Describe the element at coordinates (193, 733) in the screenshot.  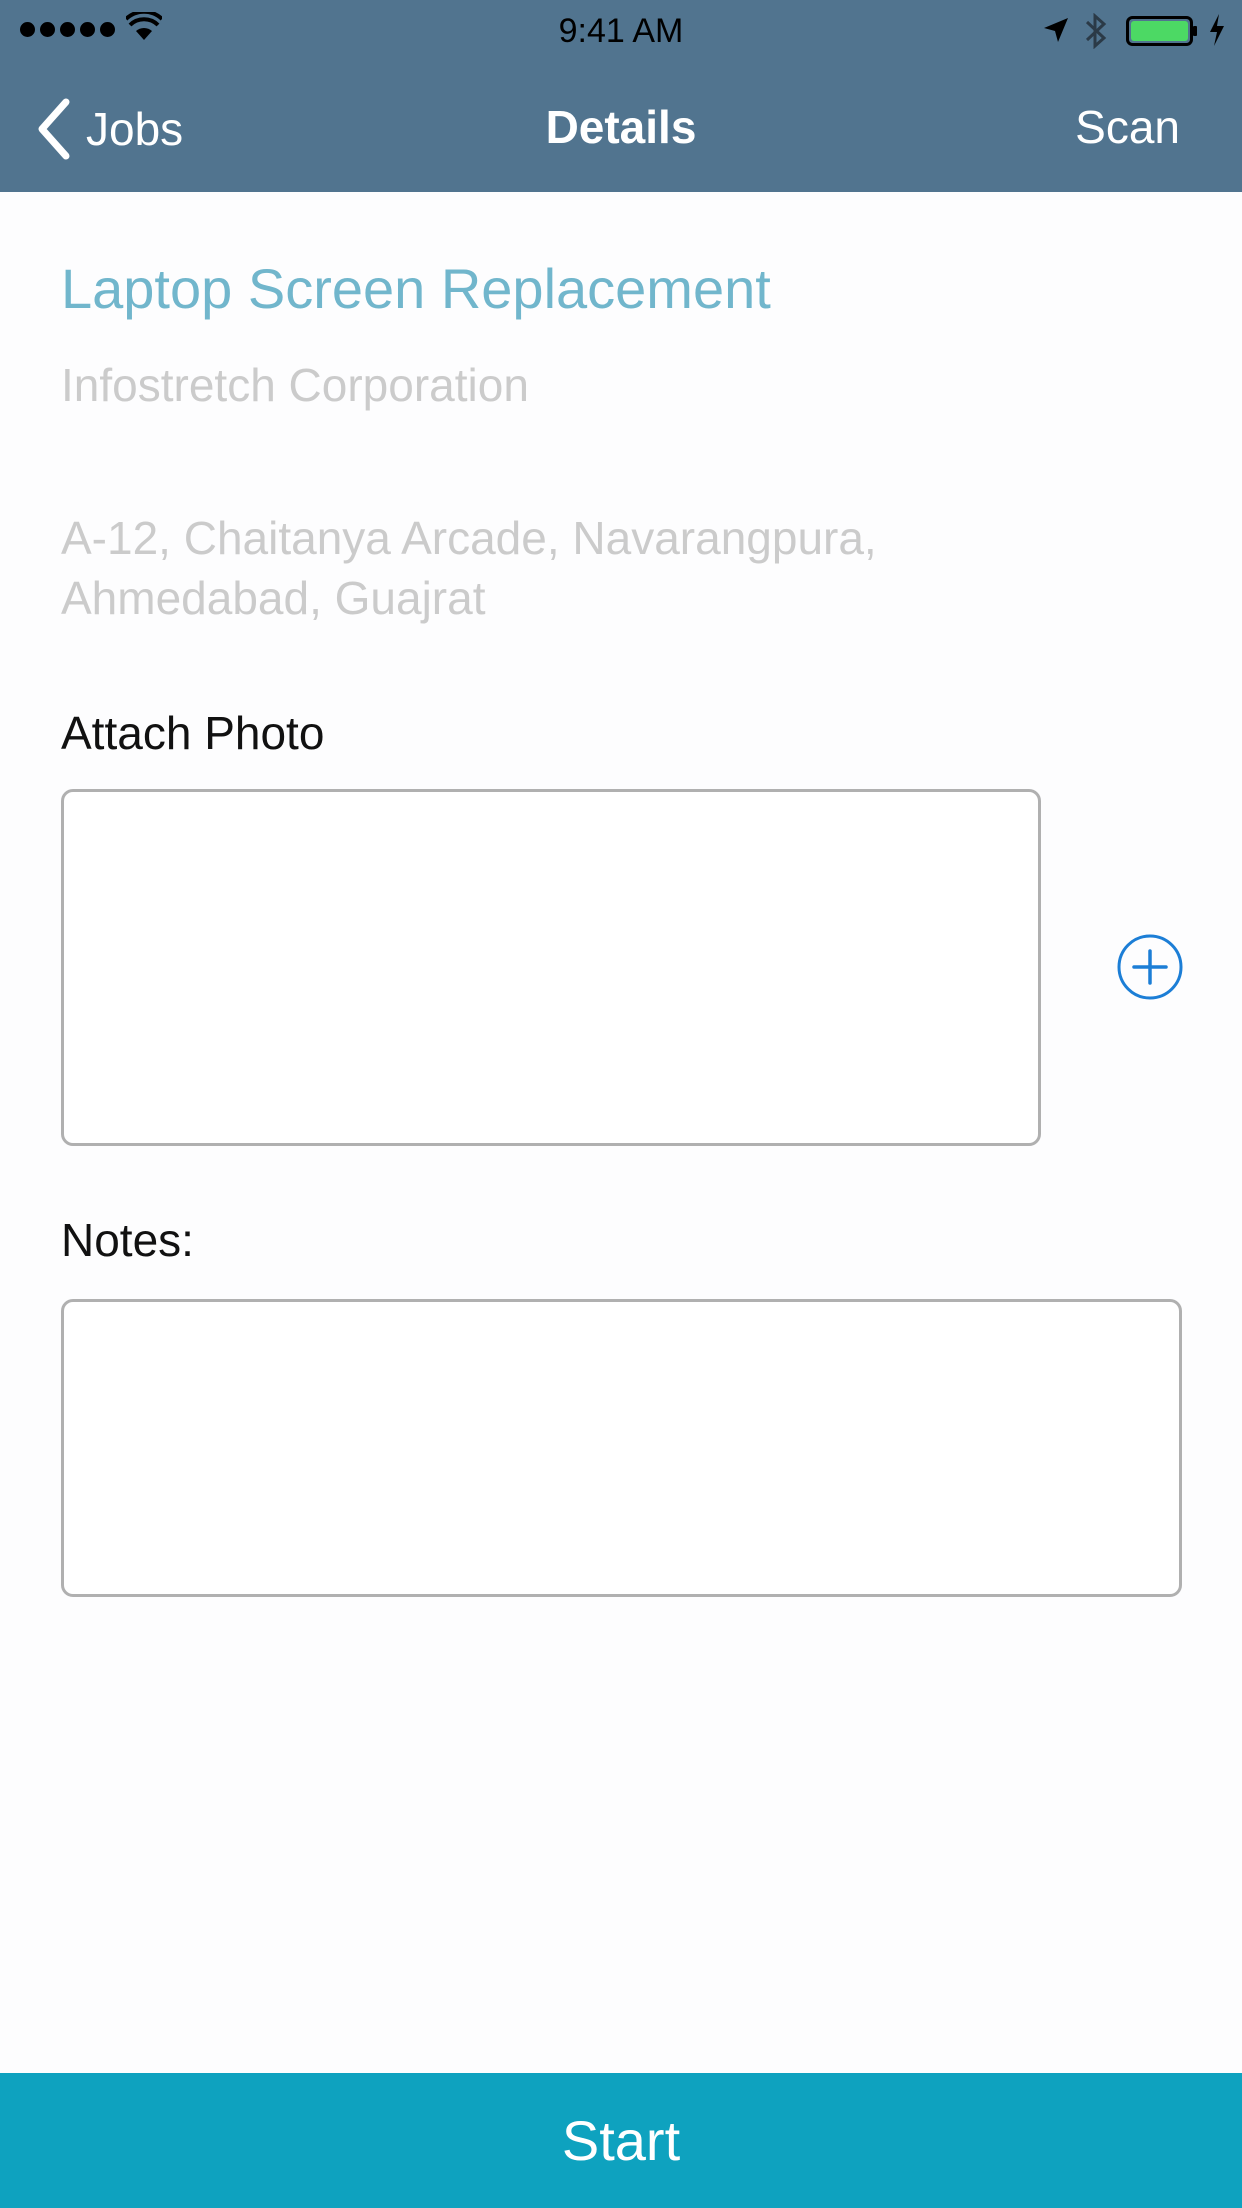
I see `attach-photo-label: Attach Photo` at that location.